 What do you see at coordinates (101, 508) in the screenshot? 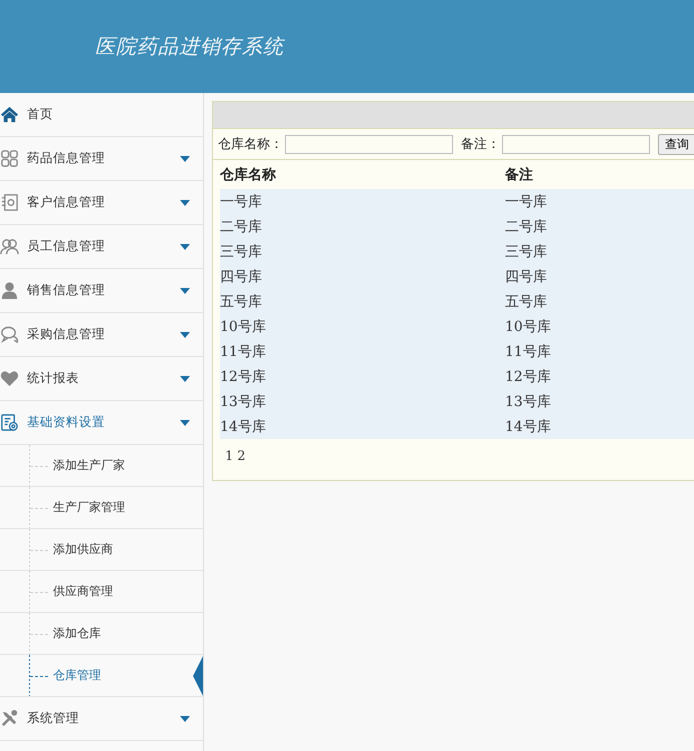
I see `submenu-item: 生产厂家管理` at bounding box center [101, 508].